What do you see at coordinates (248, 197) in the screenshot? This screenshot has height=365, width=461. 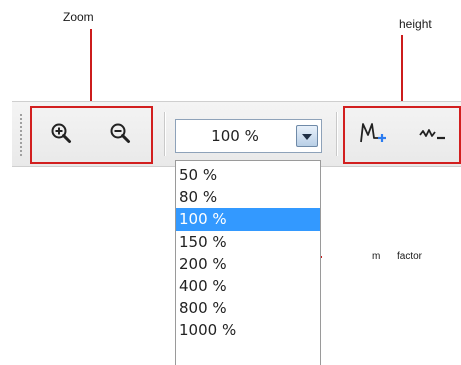 I see `zoom-option-80: 80 %` at bounding box center [248, 197].